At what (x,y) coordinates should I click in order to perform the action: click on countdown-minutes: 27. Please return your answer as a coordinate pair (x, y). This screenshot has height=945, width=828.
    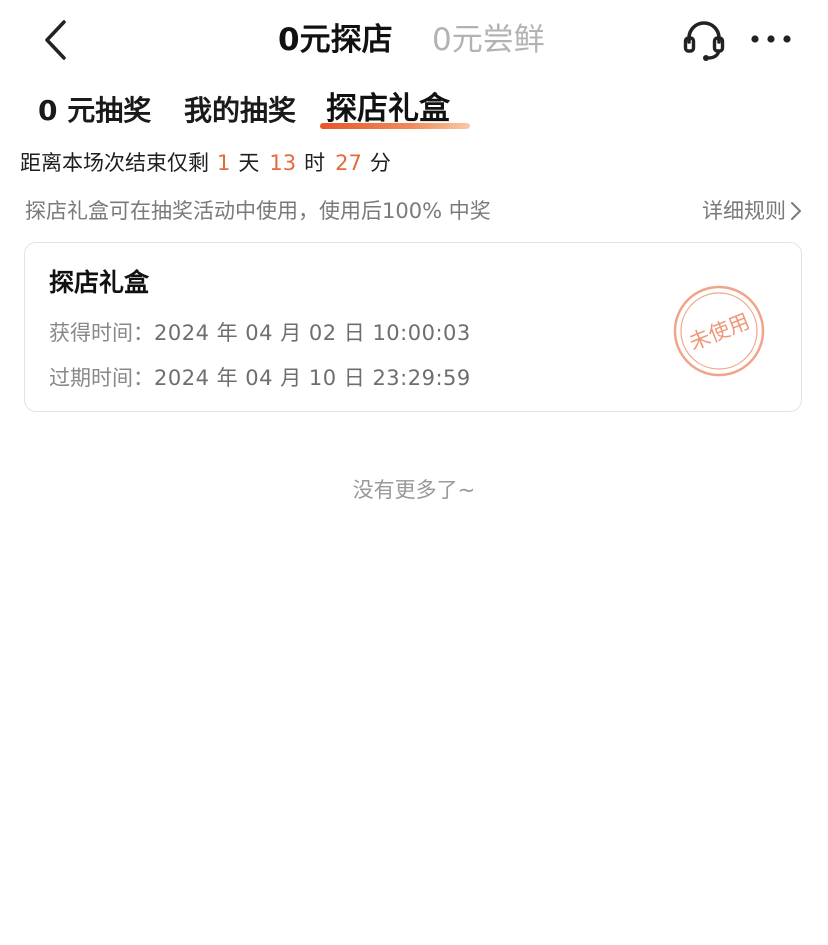
    Looking at the image, I should click on (348, 163).